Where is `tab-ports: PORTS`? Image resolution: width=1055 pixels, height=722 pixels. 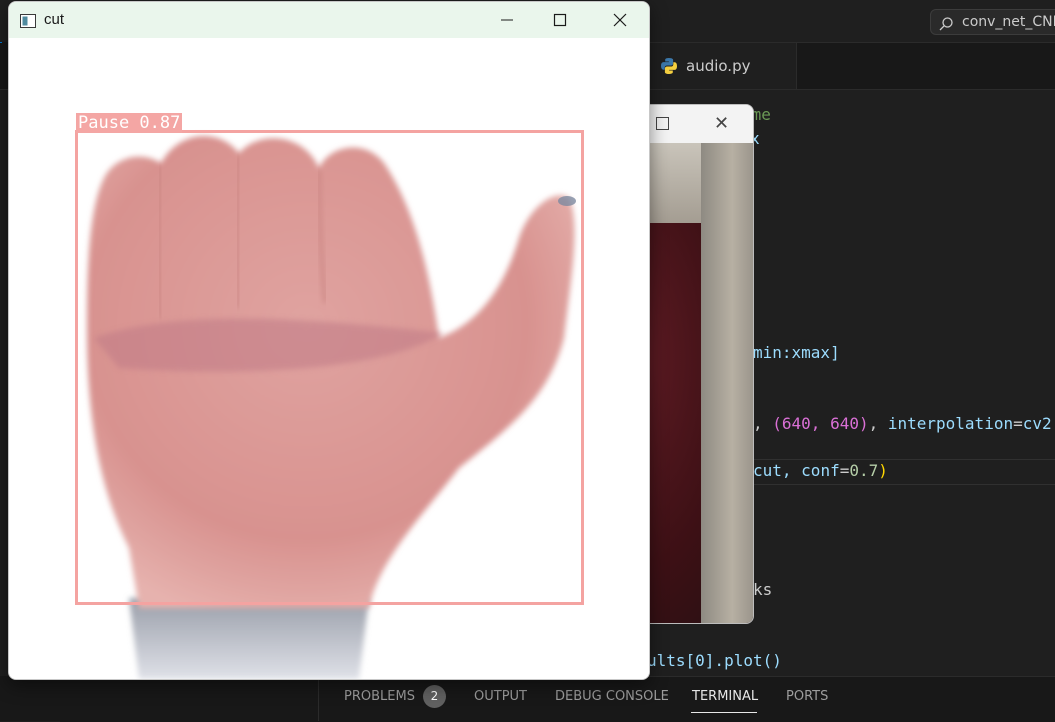 tab-ports: PORTS is located at coordinates (807, 696).